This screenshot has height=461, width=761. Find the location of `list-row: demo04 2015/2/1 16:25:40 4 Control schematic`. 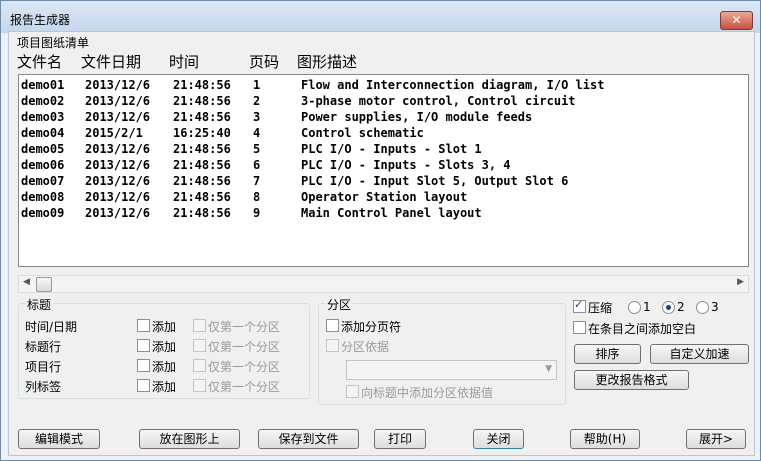

list-row: demo04 2015/2/1 16:25:40 4 Control schematic is located at coordinates (383, 133).